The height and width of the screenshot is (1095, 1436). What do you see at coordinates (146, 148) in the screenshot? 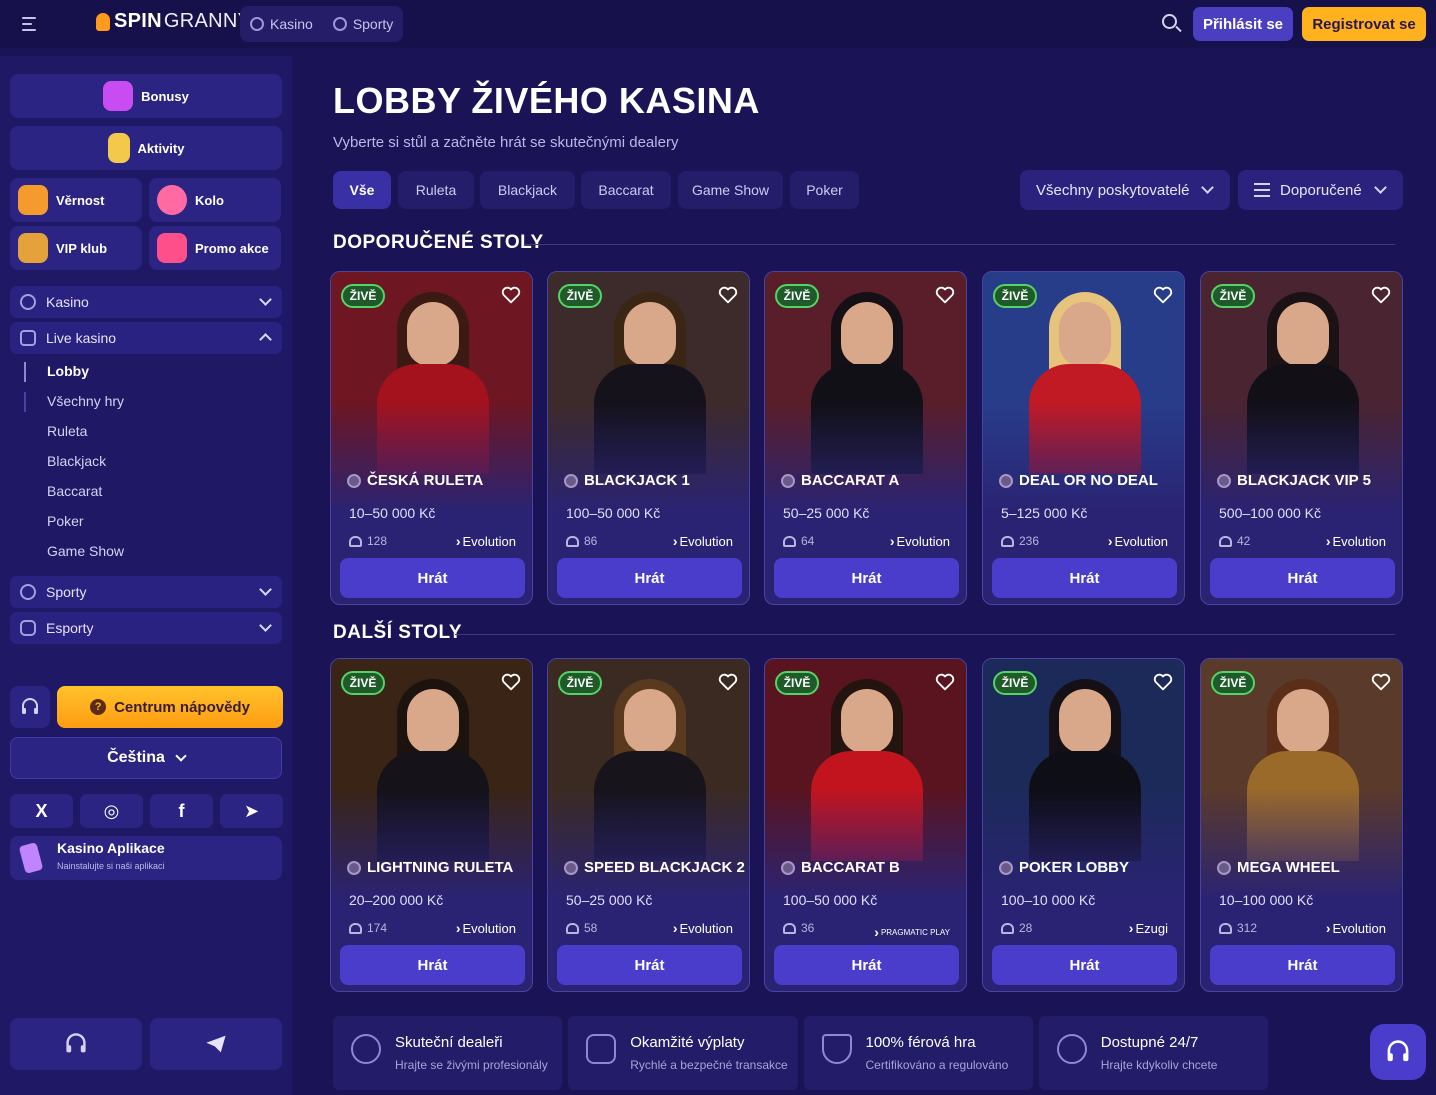
I see `sidebar-aktivity: Aktivity` at bounding box center [146, 148].